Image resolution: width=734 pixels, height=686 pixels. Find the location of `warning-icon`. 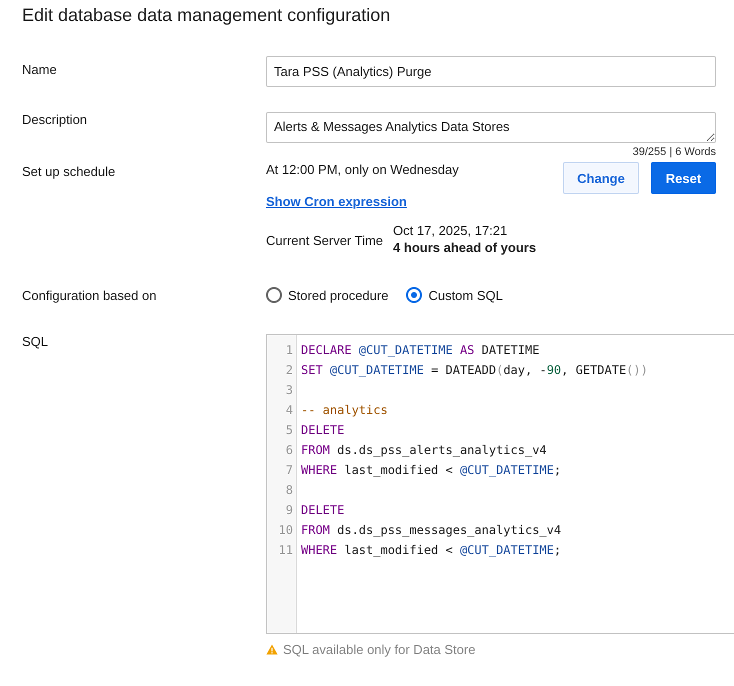

warning-icon is located at coordinates (272, 649).